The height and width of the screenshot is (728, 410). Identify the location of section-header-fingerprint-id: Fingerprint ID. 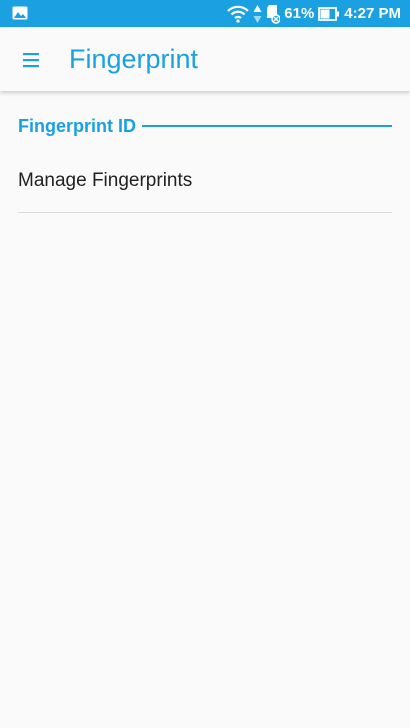
(205, 126).